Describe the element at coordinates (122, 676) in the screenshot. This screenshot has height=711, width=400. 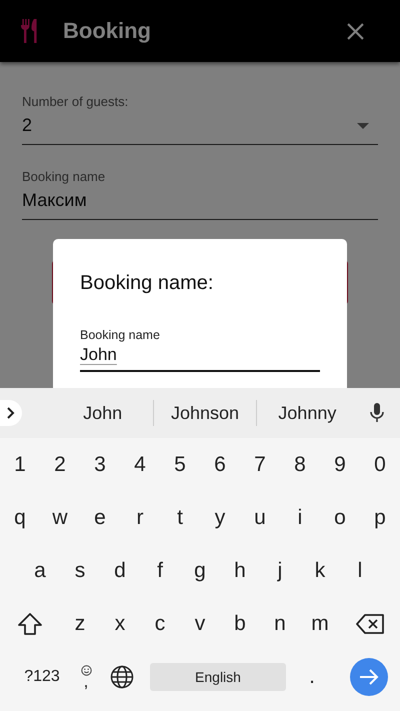
I see `globe-icon` at that location.